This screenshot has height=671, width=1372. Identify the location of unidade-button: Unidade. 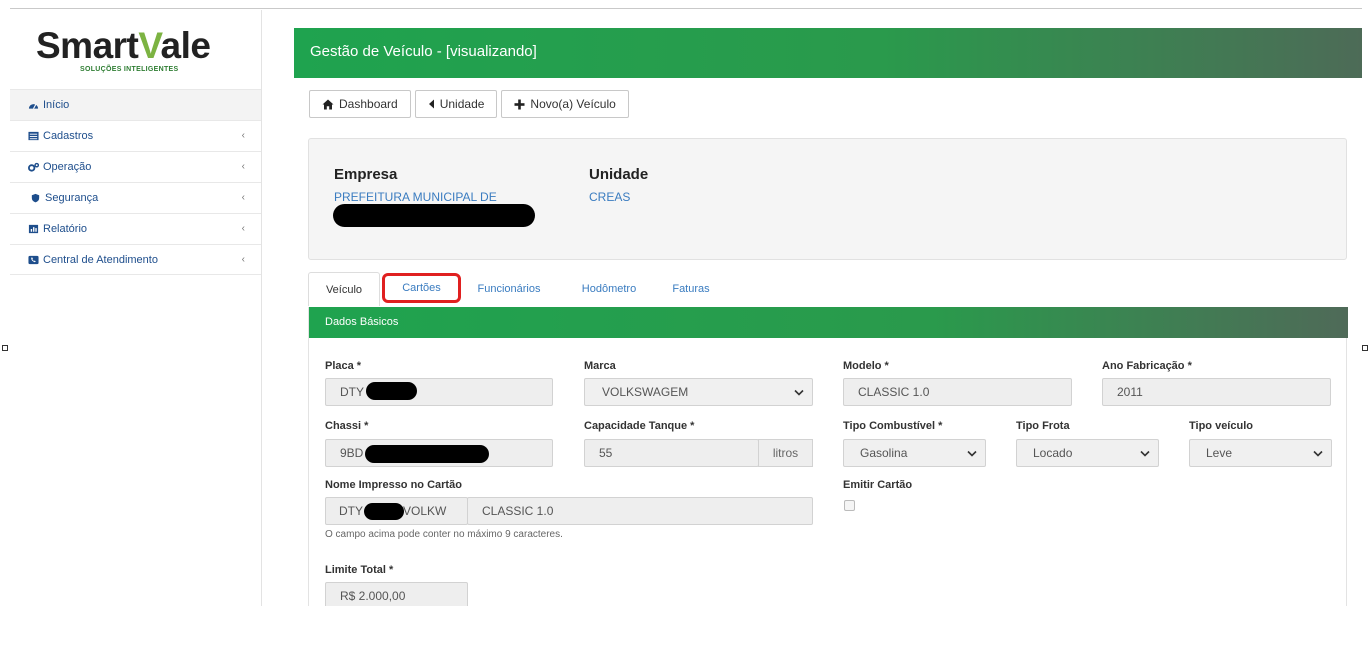
(456, 104).